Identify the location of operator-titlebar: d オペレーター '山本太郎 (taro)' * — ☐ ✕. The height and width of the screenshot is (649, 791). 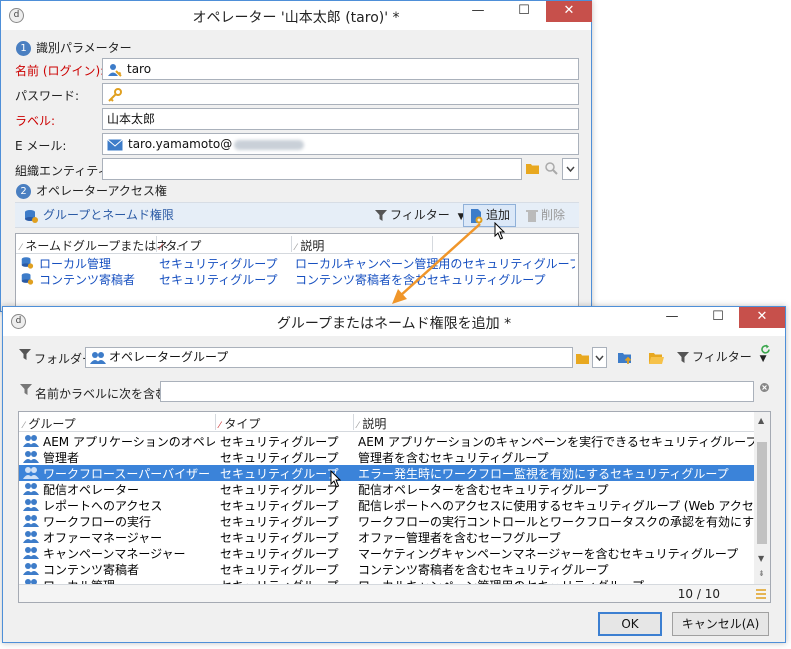
(296, 15).